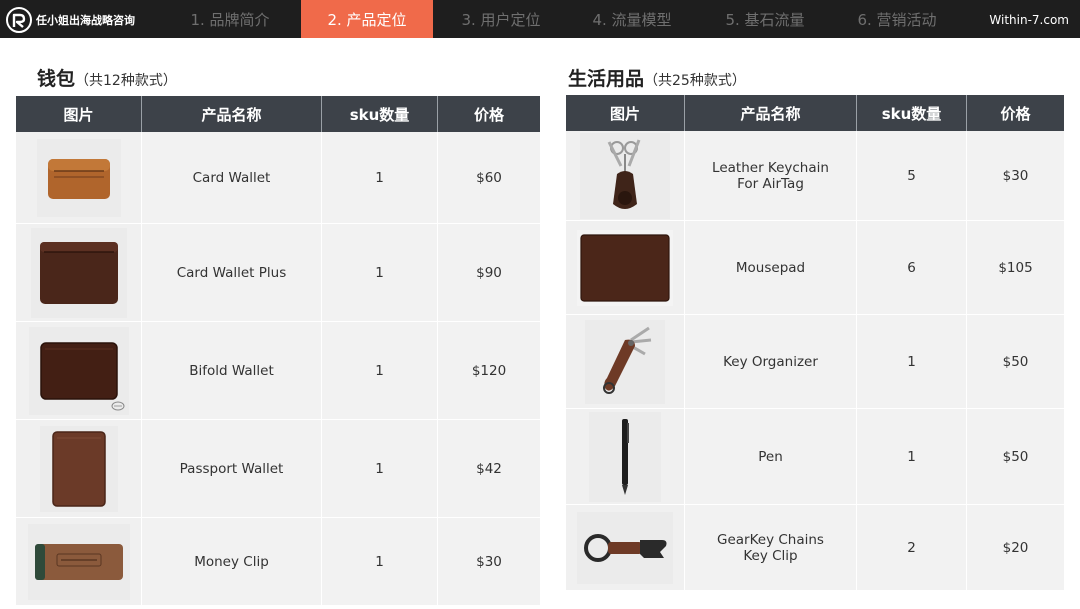 The image size is (1080, 609). Describe the element at coordinates (489, 370) in the screenshot. I see `price: $120` at that location.